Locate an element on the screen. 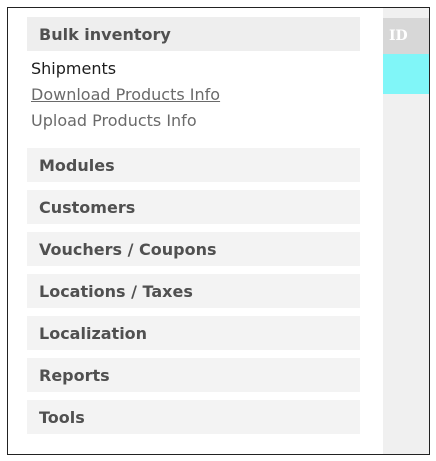 The width and height of the screenshot is (436, 461). content-panel: ID is located at coordinates (406, 231).